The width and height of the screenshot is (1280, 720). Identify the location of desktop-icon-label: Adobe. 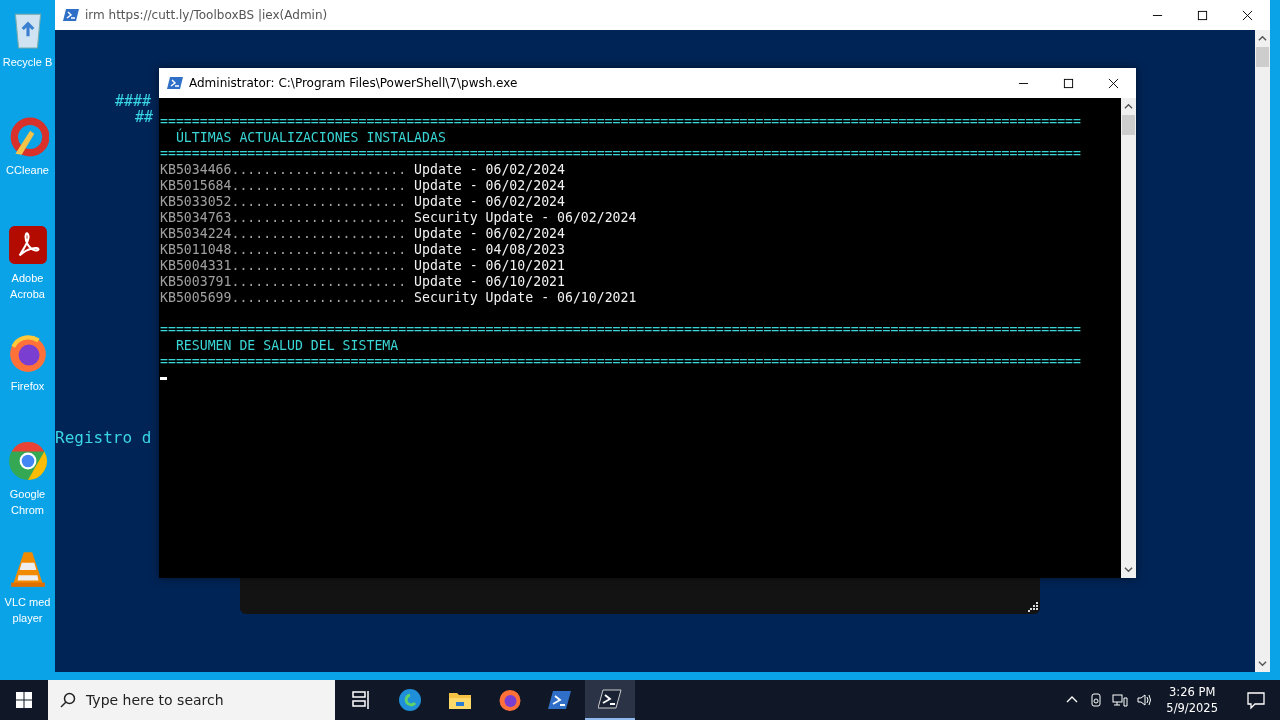
(27, 278).